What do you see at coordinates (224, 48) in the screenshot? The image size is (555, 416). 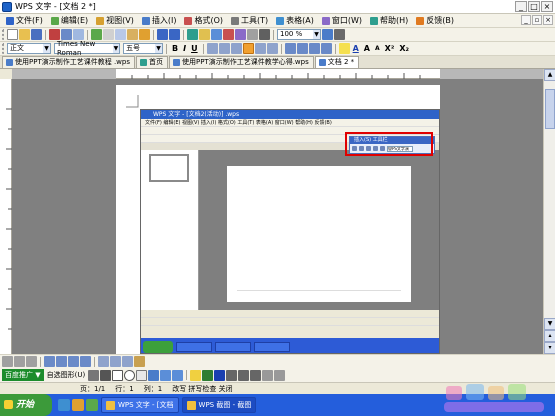 I see `align-center-icon` at bounding box center [224, 48].